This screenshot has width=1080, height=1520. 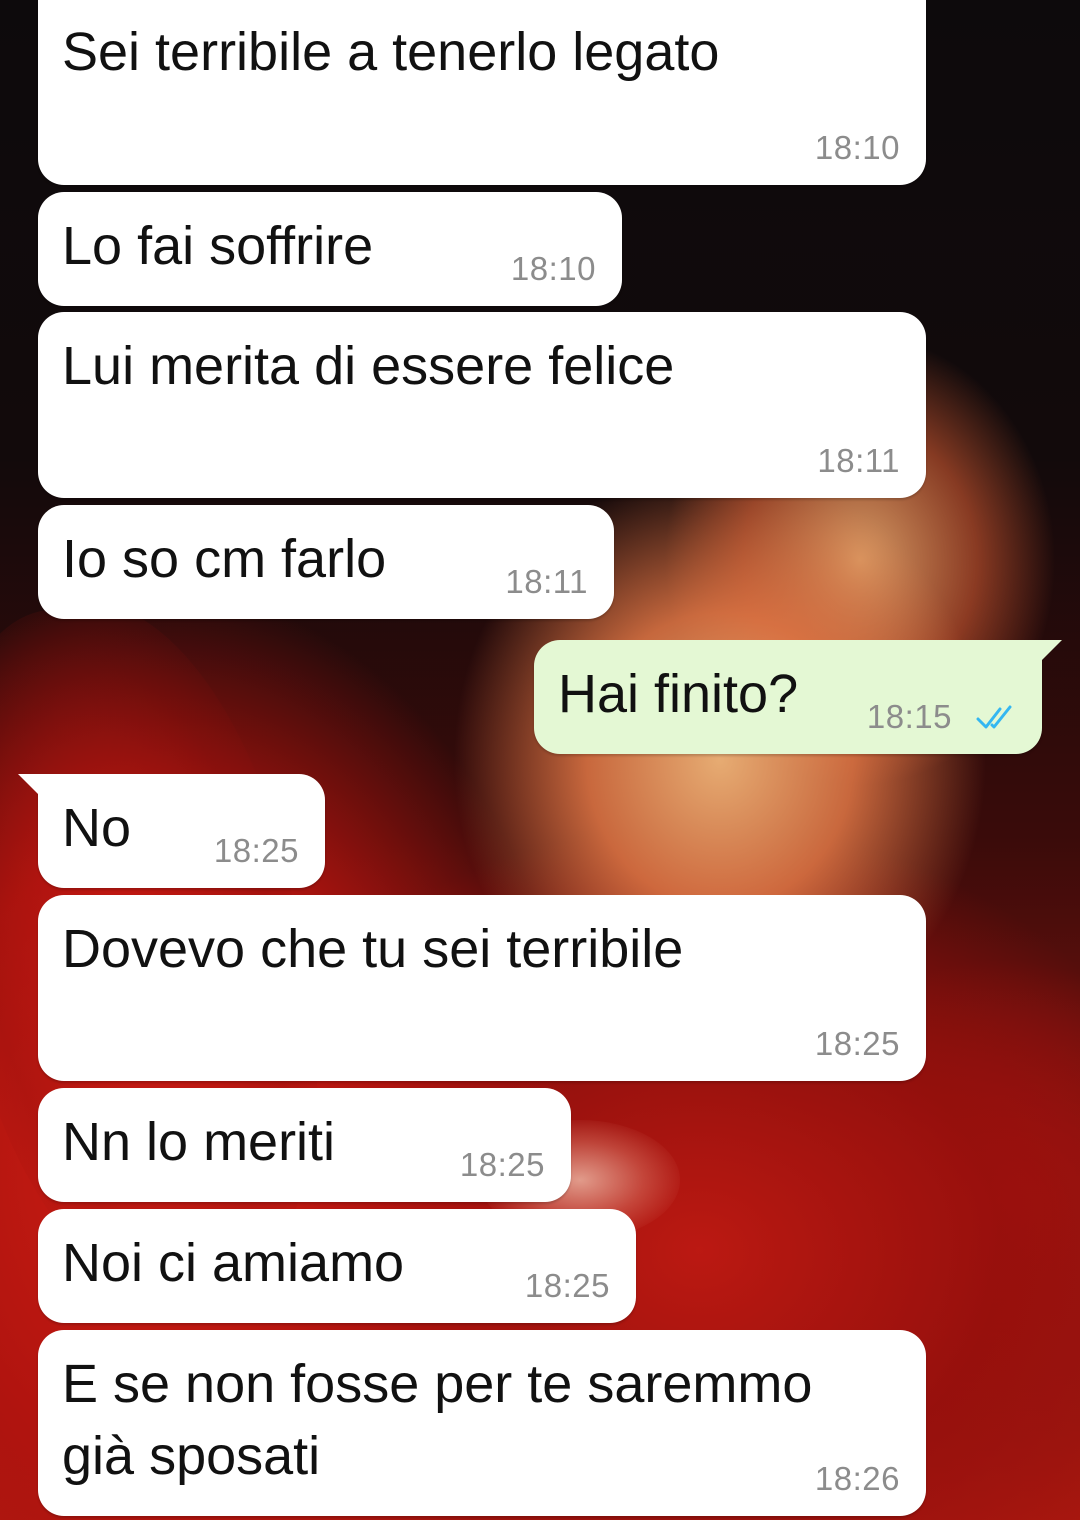 I want to click on message-bubble: Lui merita di essere felice 18:11, so click(x=482, y=405).